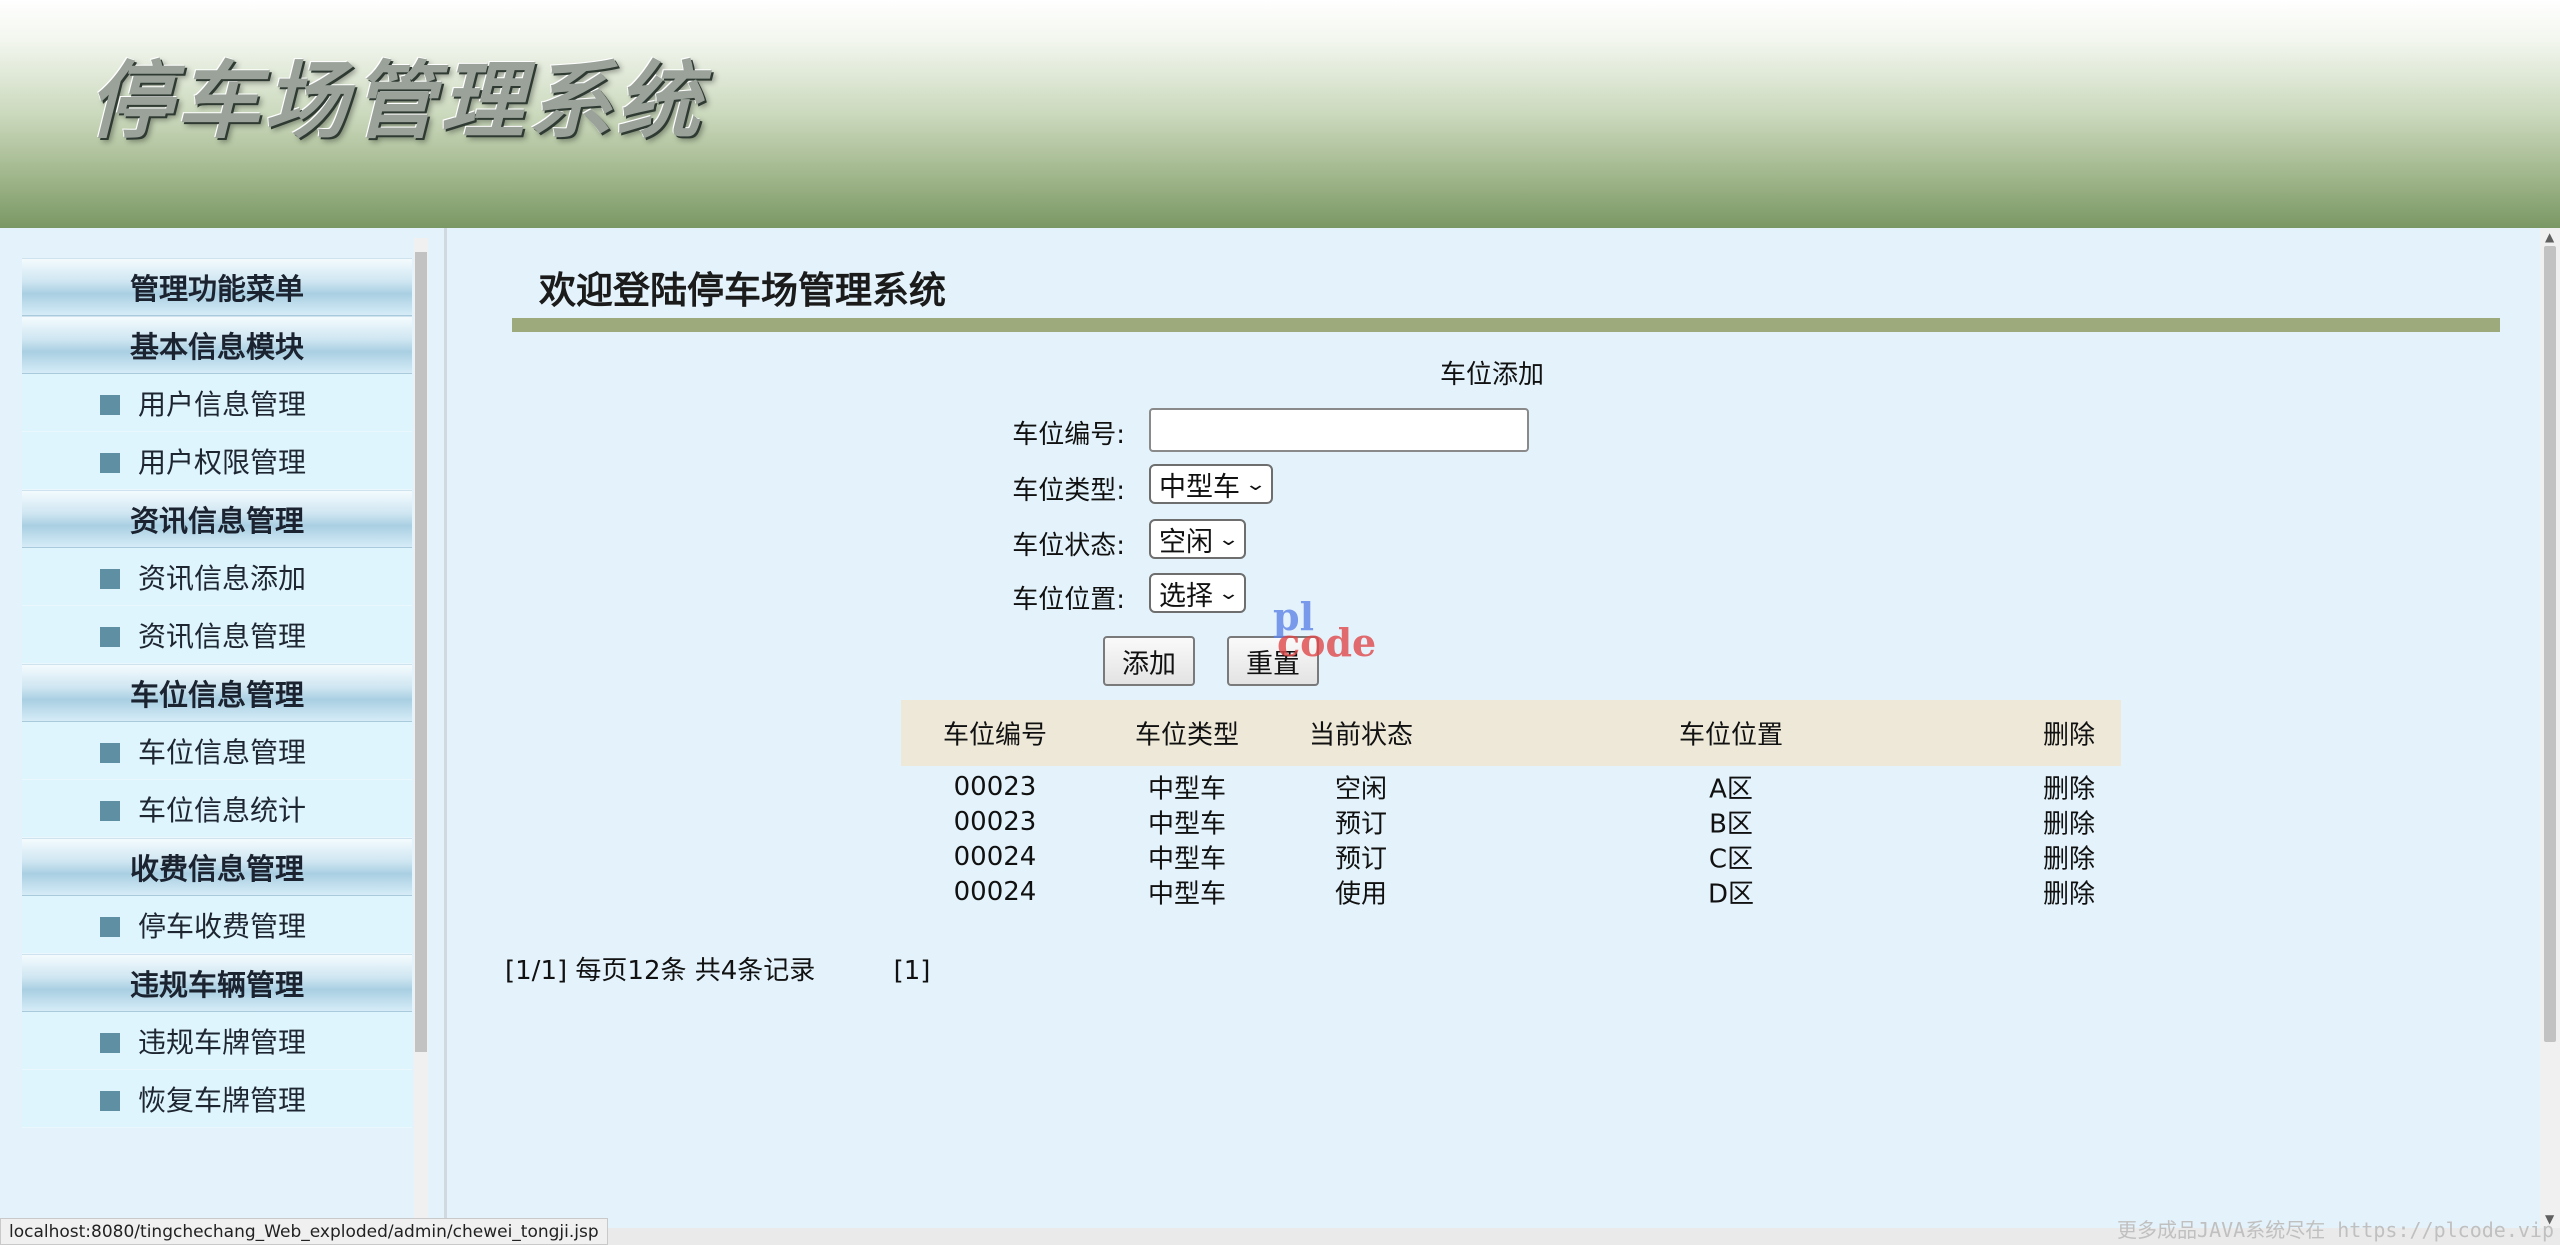 This screenshot has width=2560, height=1245. What do you see at coordinates (995, 735) in the screenshot?
I see `column-header-number: 车位编号` at bounding box center [995, 735].